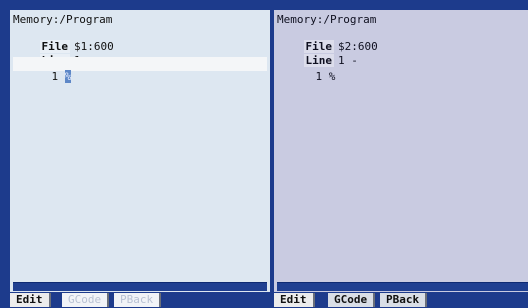  Describe the element at coordinates (319, 76) in the screenshot. I see `right-row-number: 1` at that location.